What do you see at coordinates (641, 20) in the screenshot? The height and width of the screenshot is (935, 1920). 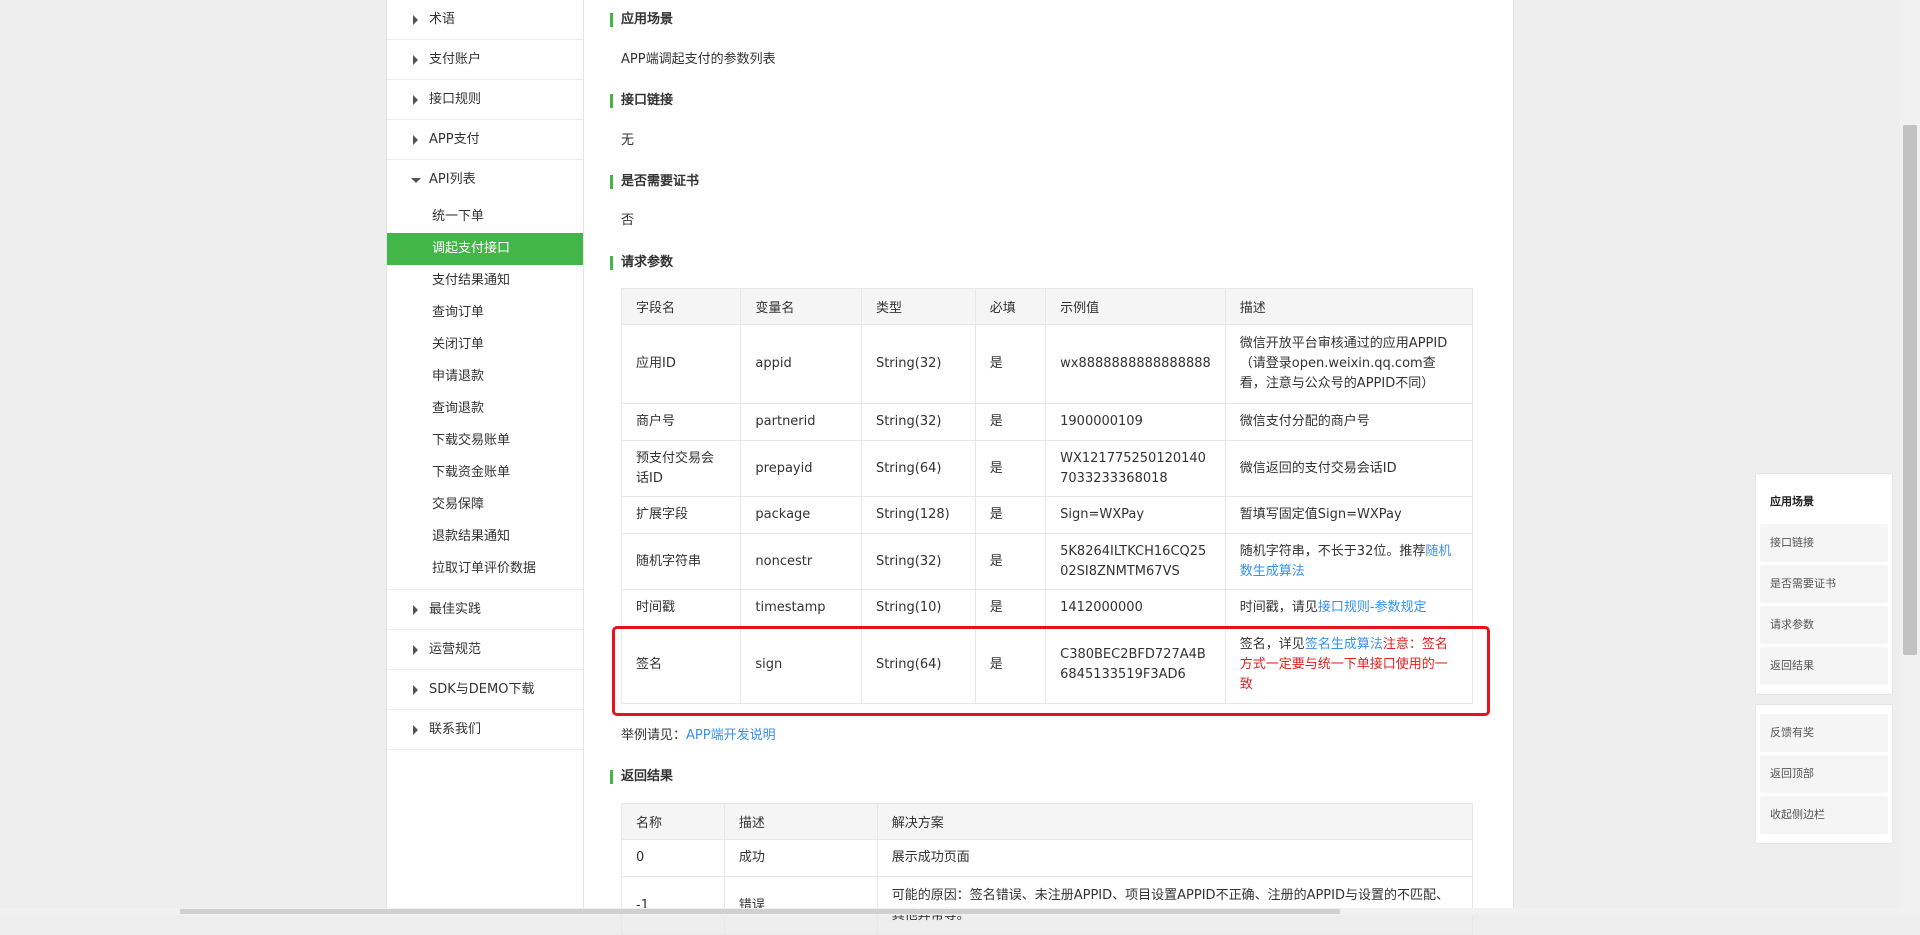 I see `section-title-scene: 应用场景` at bounding box center [641, 20].